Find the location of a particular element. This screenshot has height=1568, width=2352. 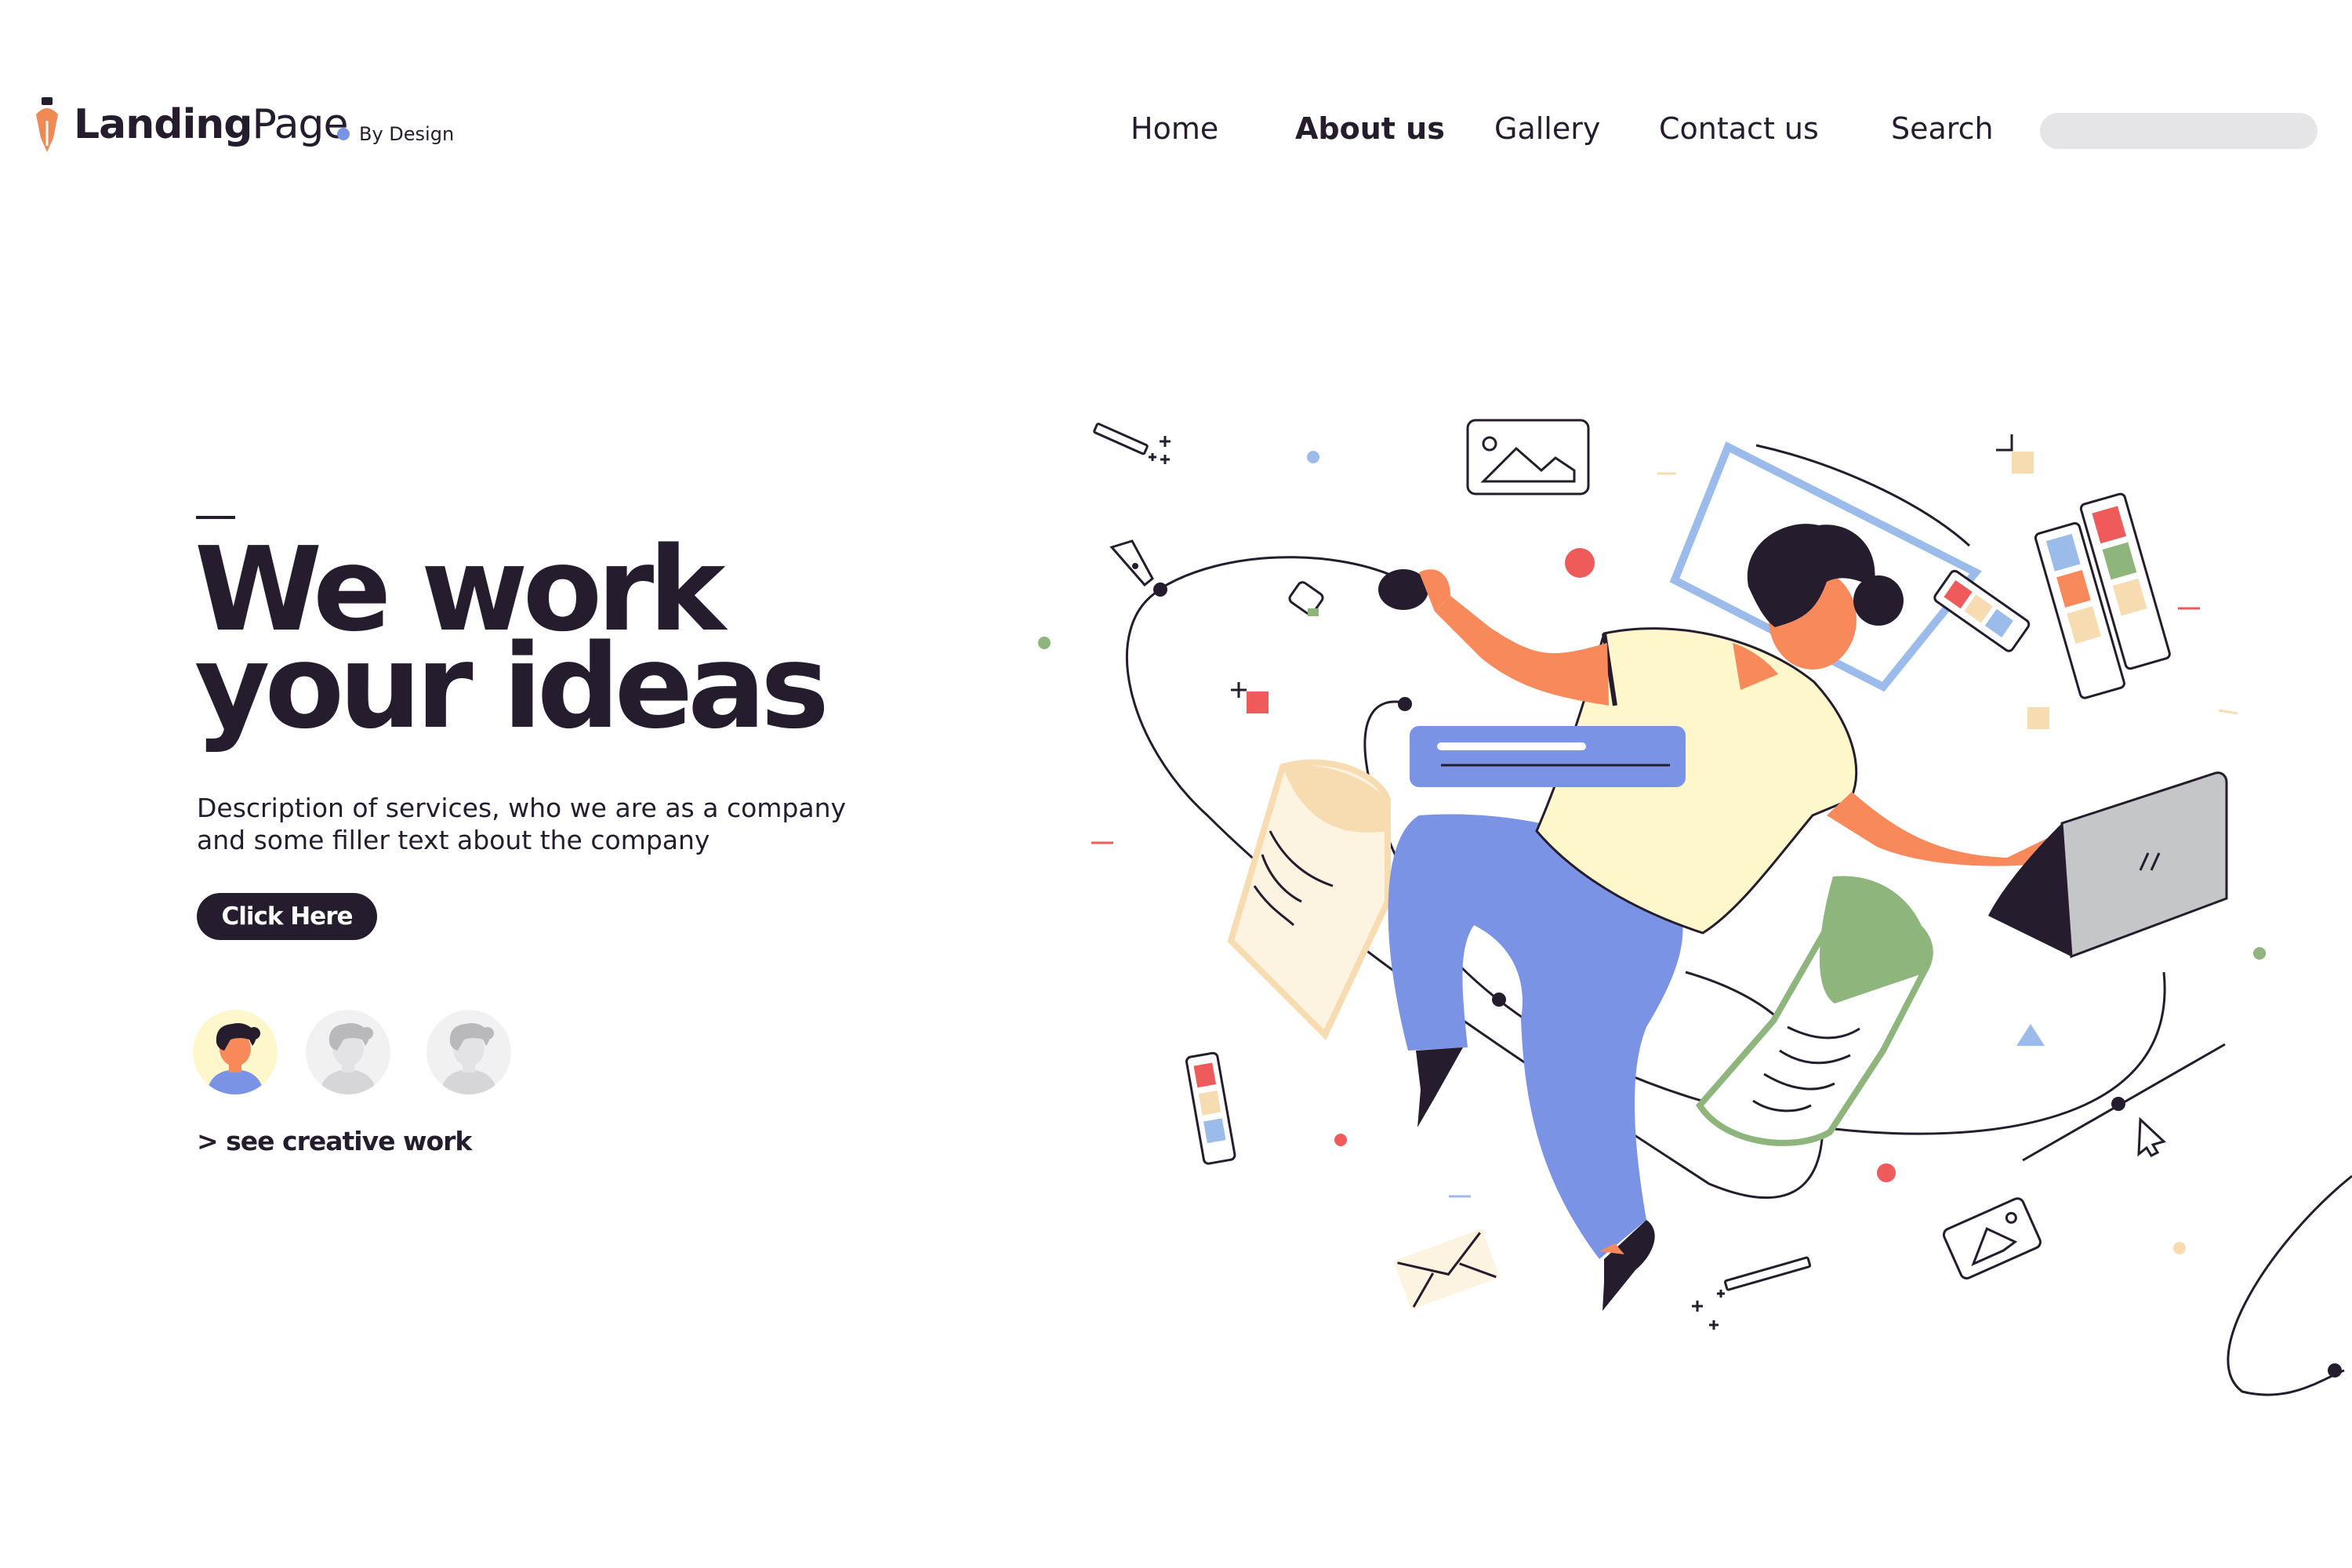

nav-about-us: About us is located at coordinates (1370, 128).